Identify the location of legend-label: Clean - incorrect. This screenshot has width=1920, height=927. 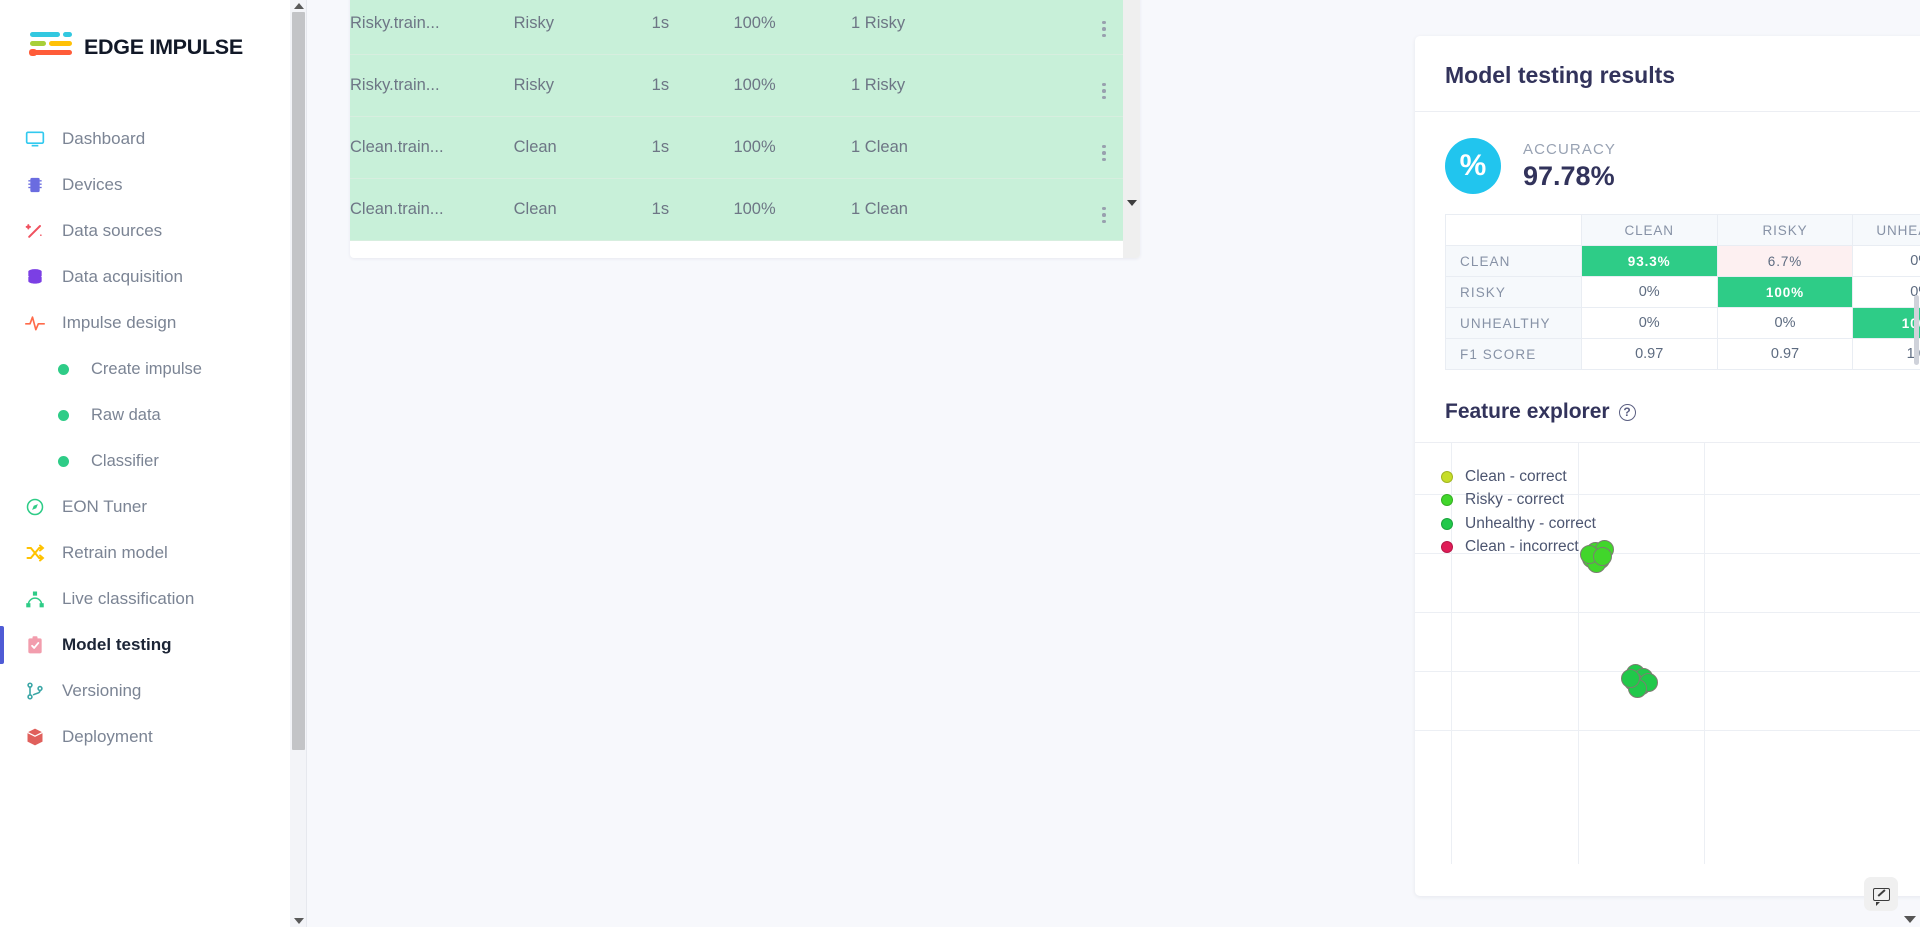
(1522, 547).